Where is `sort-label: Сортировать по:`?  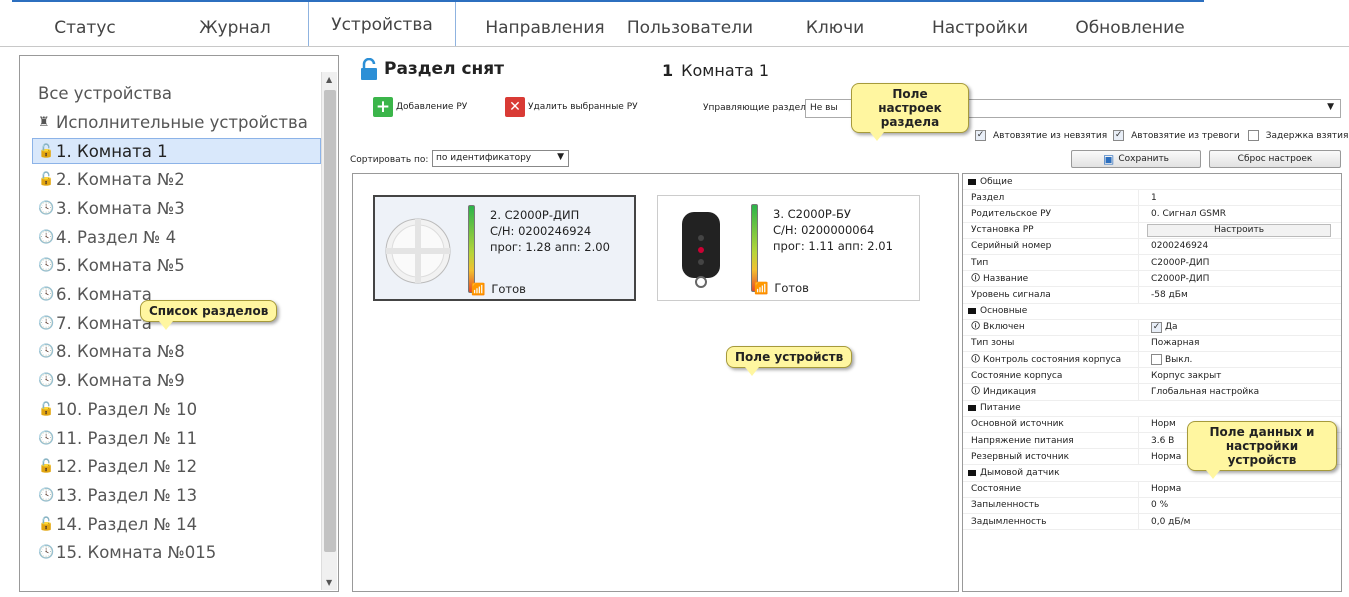 sort-label: Сортировать по: is located at coordinates (389, 160).